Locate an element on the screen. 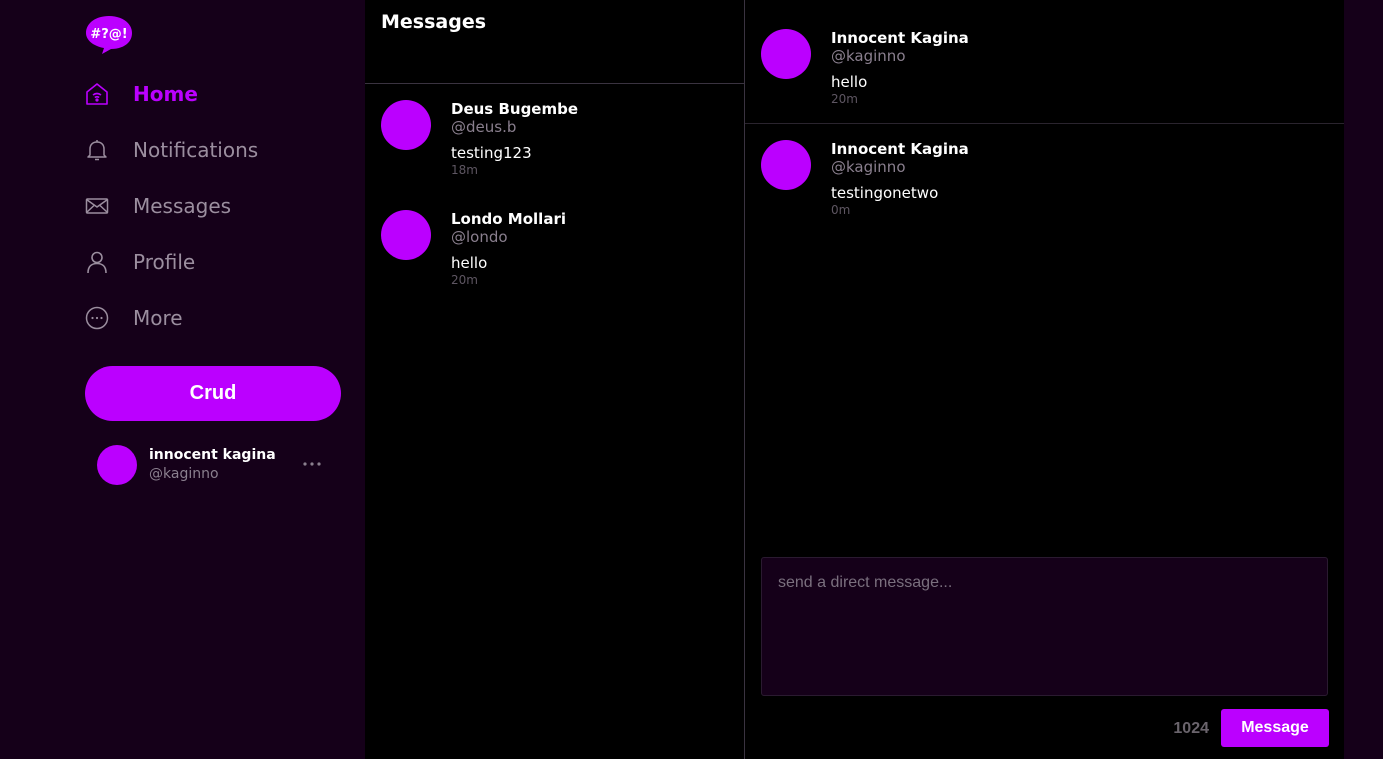  conversation-handle: @deus.b is located at coordinates (484, 127).